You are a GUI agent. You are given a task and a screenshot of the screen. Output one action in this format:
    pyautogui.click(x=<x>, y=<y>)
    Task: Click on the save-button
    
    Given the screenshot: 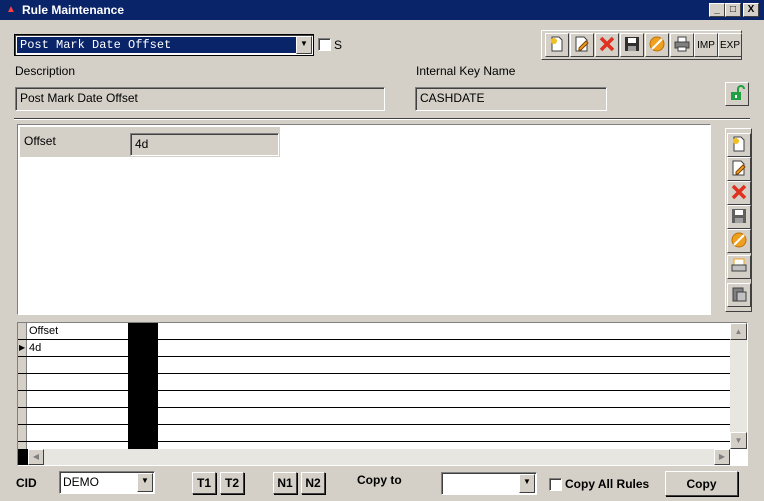 What is the action you would take?
    pyautogui.click(x=632, y=45)
    